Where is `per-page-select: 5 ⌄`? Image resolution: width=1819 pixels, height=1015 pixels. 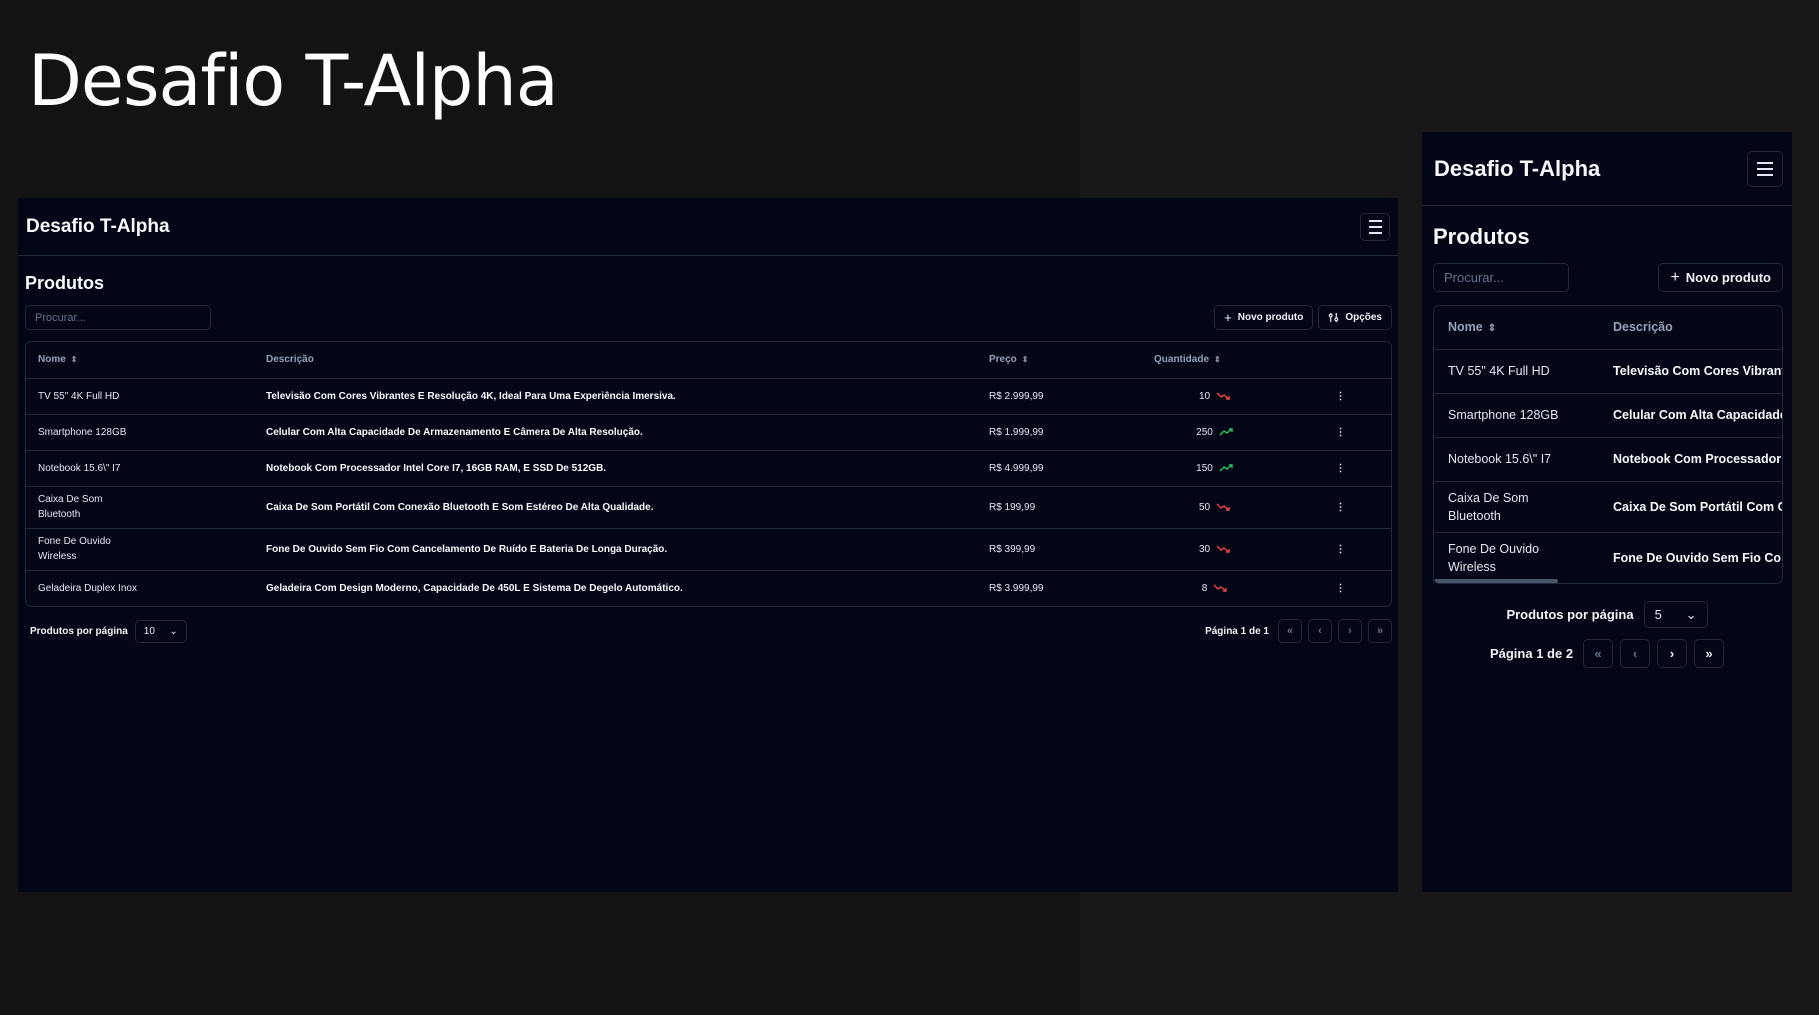 per-page-select: 5 ⌄ is located at coordinates (1675, 614).